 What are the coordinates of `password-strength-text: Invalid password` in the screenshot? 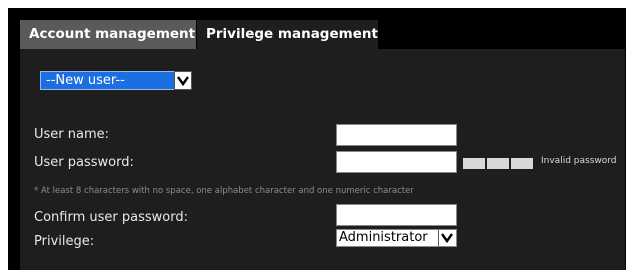 It's located at (579, 161).